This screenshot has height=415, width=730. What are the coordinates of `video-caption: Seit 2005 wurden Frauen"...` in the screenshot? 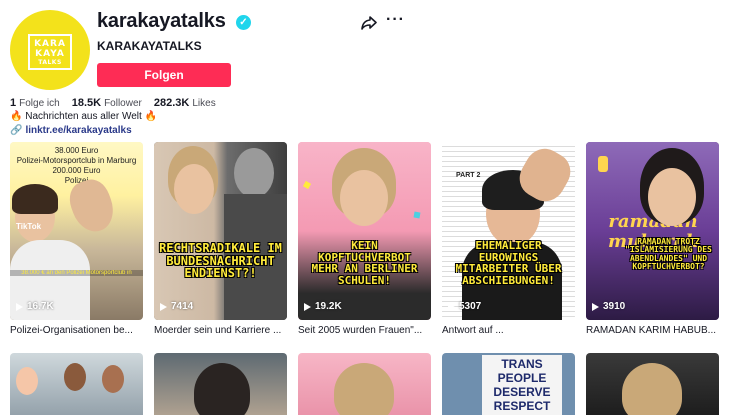 It's located at (364, 330).